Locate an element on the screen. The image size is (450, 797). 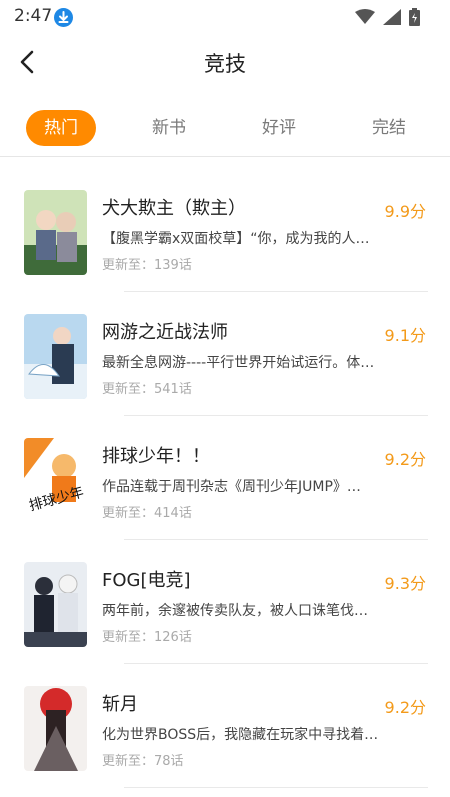
battery-icon is located at coordinates (414, 17).